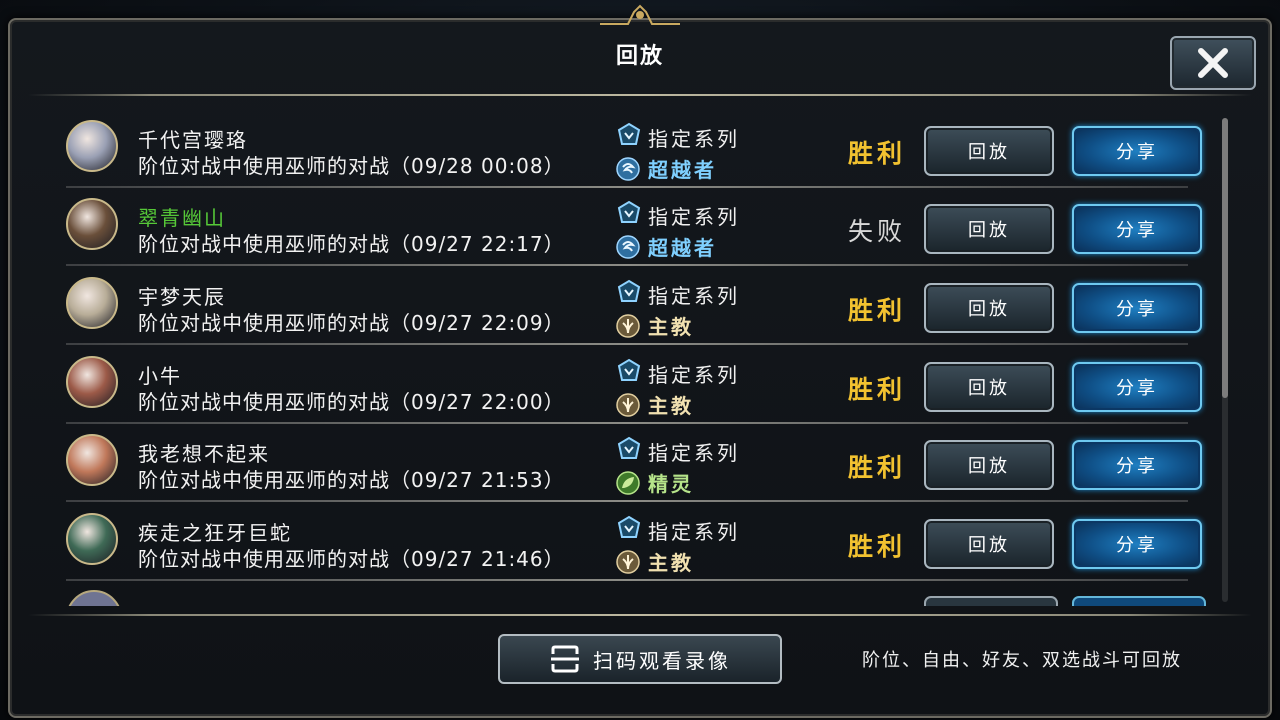  Describe the element at coordinates (351, 480) in the screenshot. I see `match-description: 阶位对战中使用巫师的对战（09/27 21:53）` at that location.